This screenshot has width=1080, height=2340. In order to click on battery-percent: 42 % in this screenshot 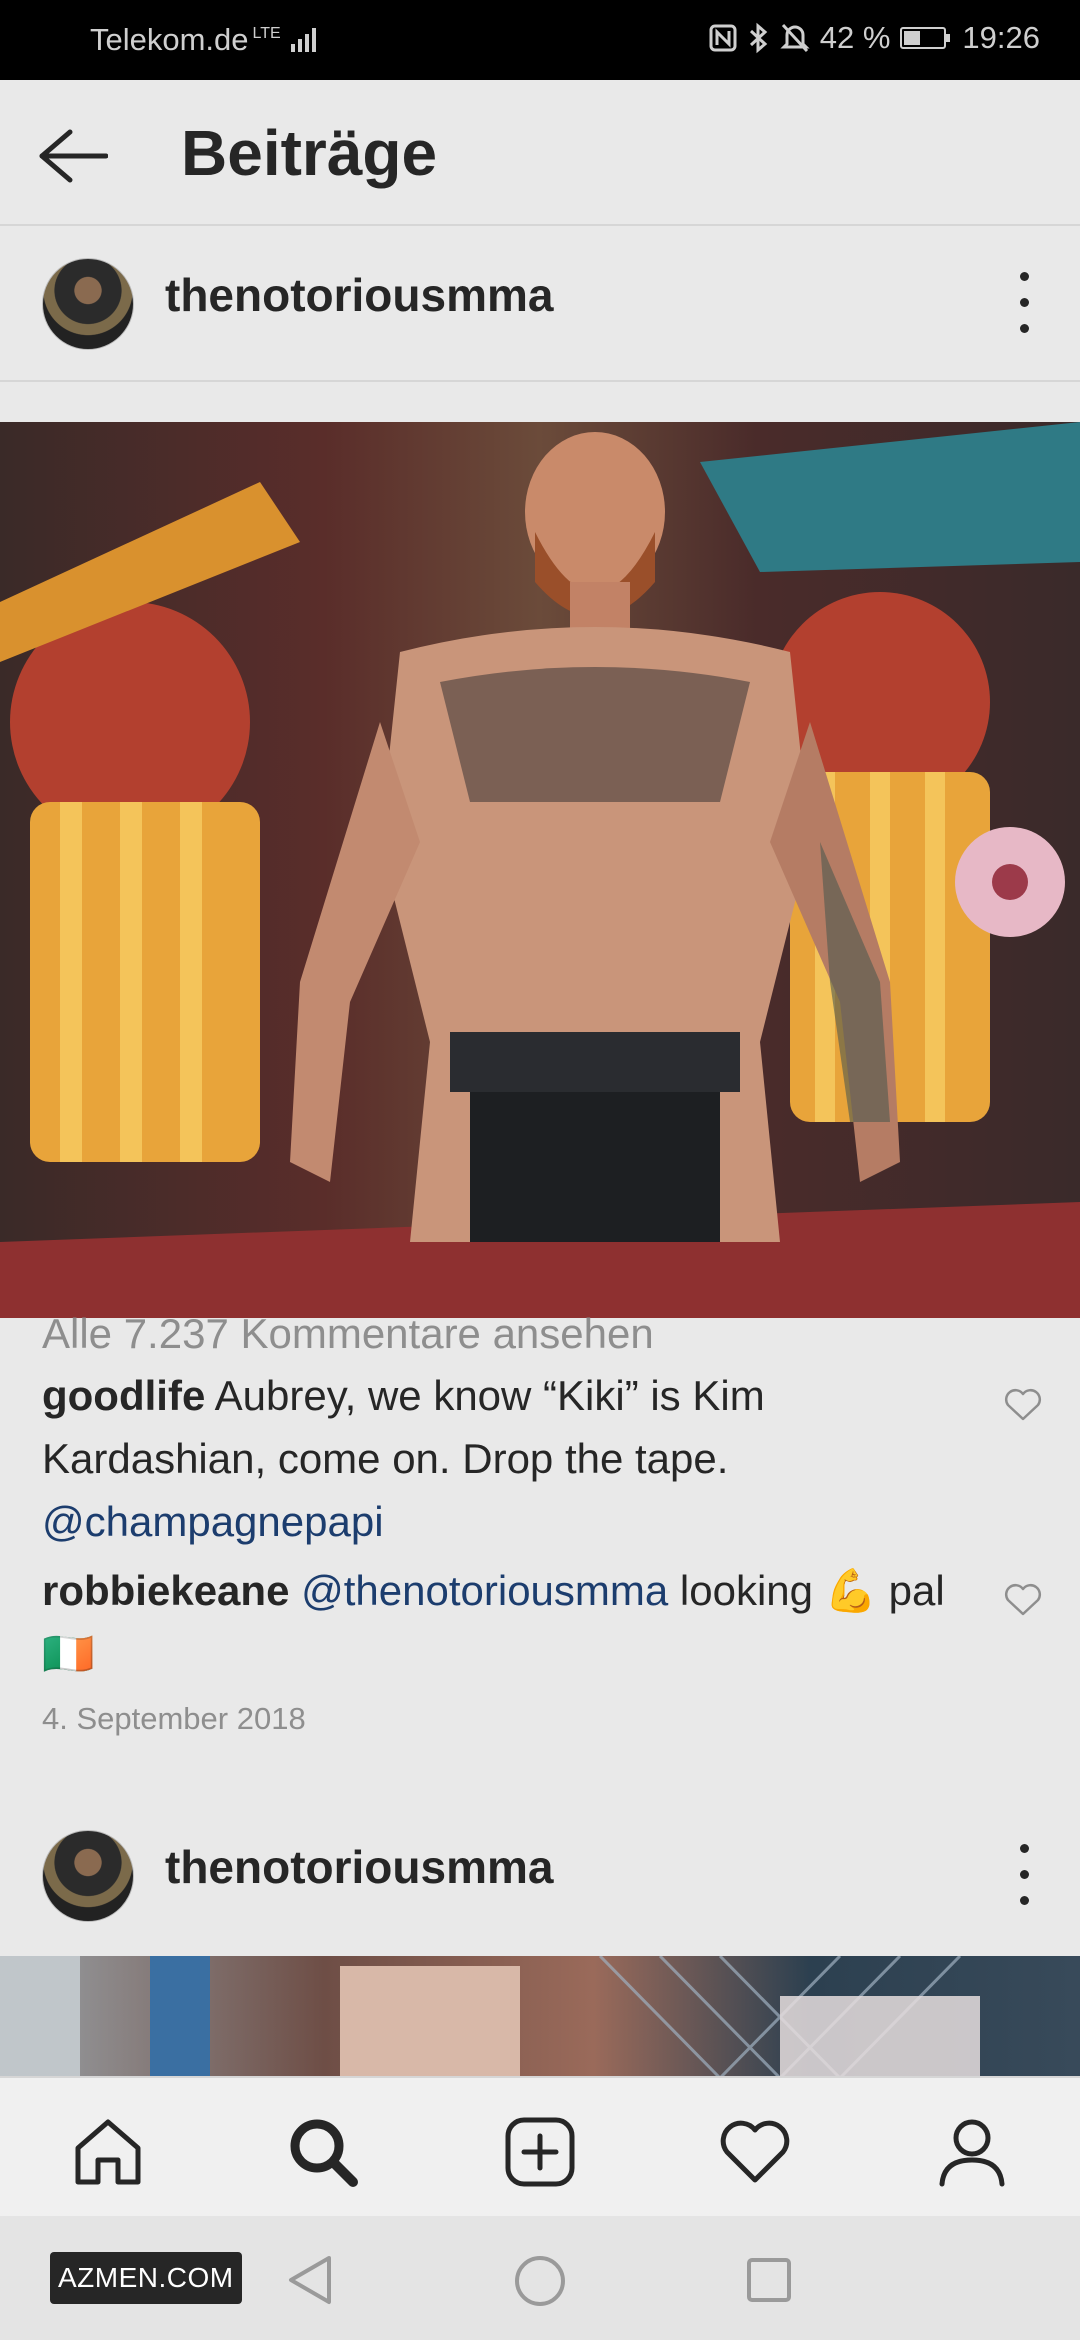, I will do `click(855, 37)`.